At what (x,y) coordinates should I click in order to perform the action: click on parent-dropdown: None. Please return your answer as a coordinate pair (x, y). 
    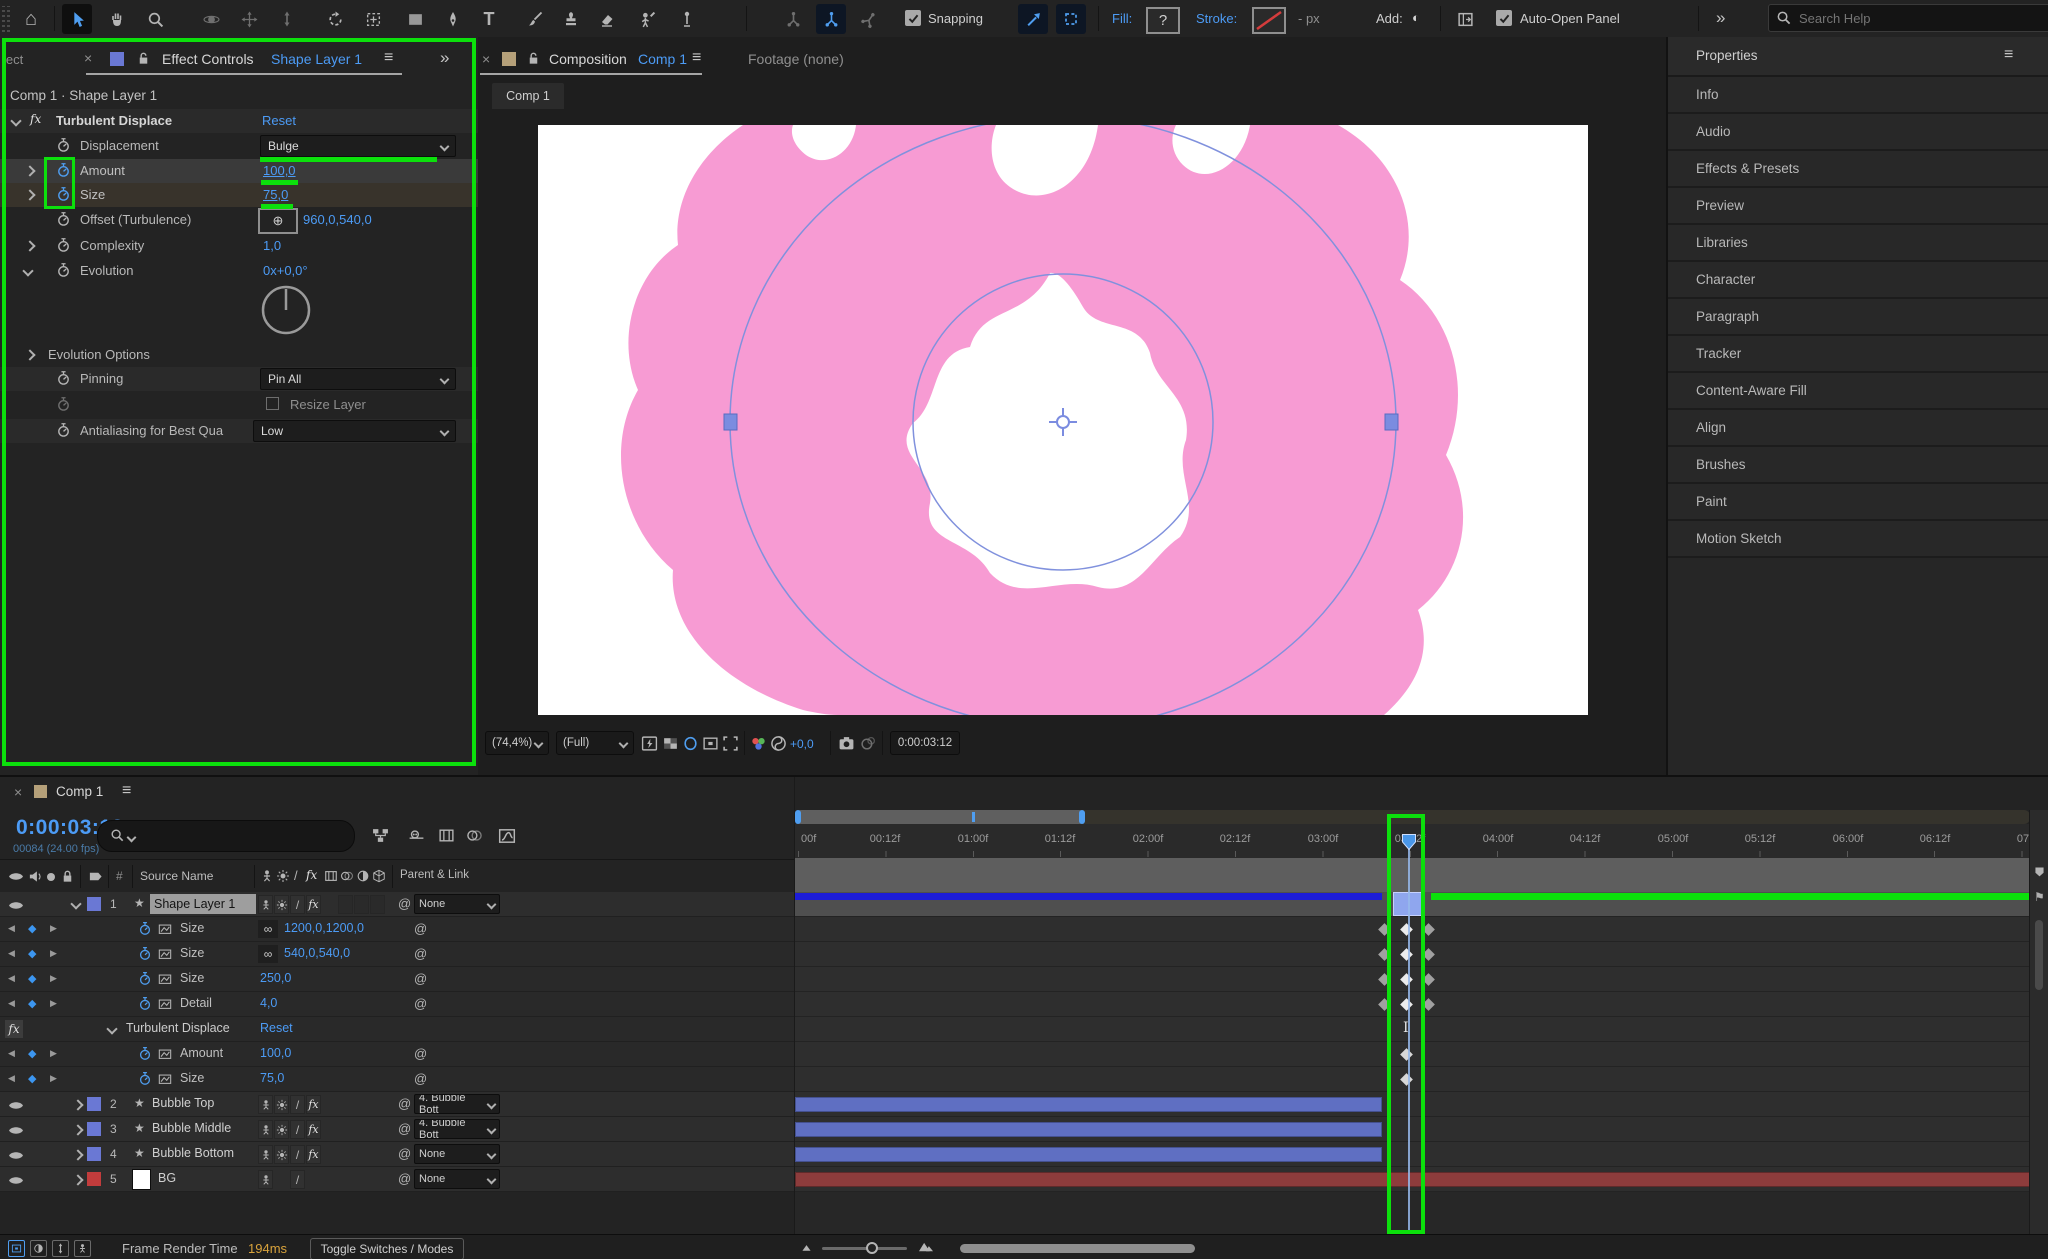
    Looking at the image, I should click on (457, 904).